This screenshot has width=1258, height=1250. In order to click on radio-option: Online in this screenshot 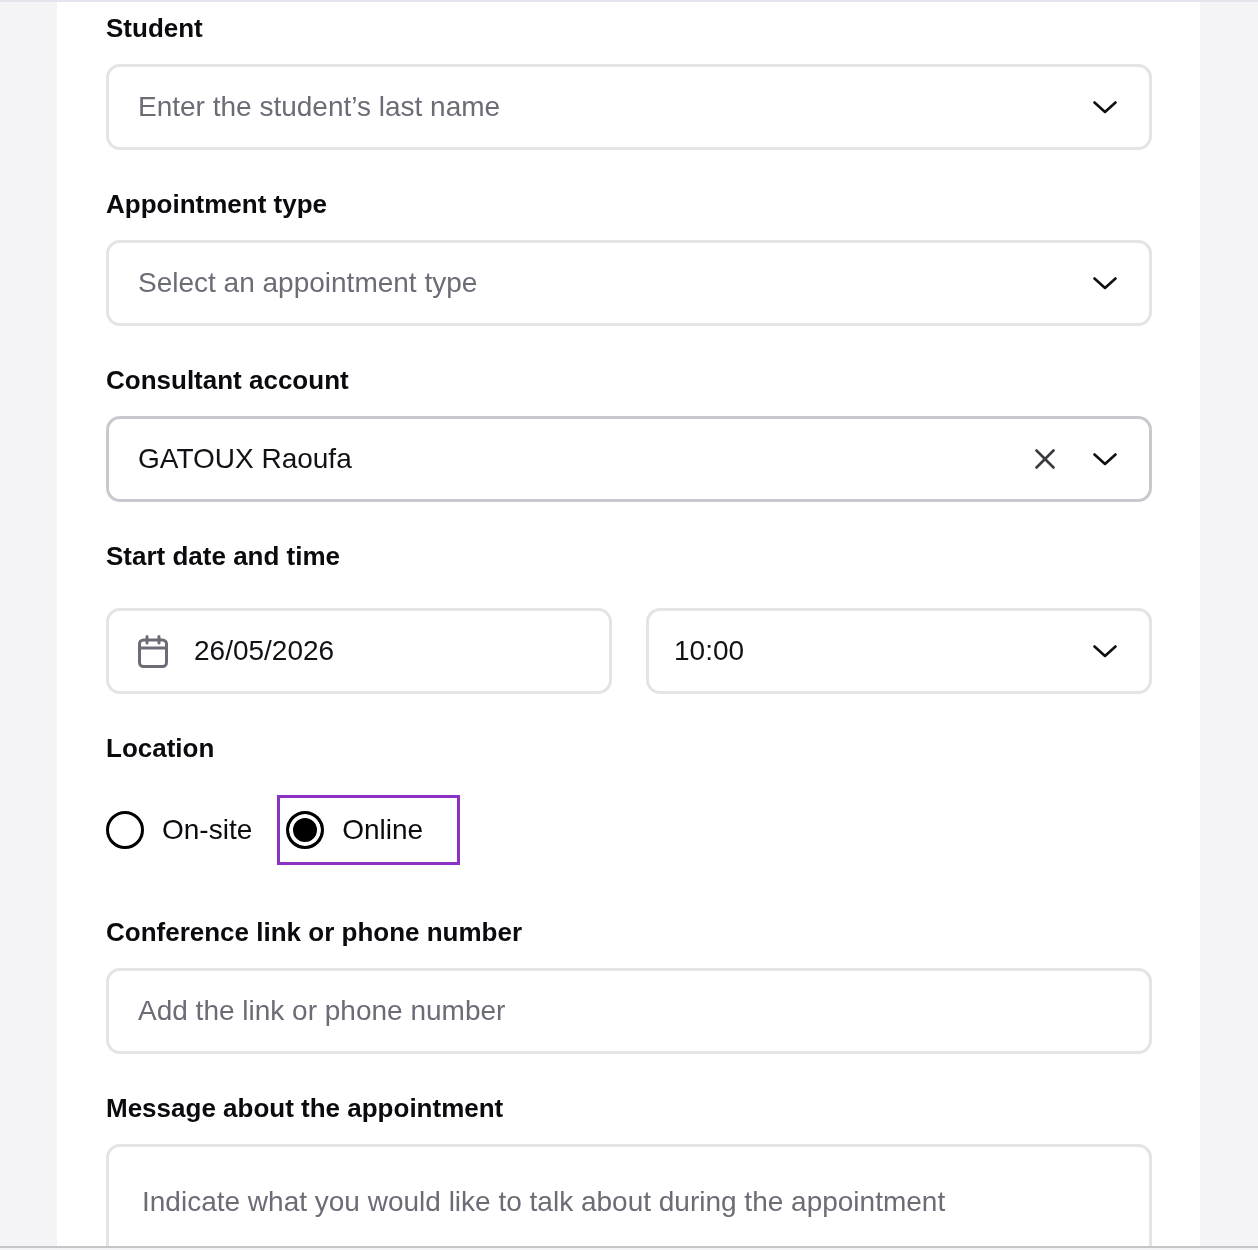, I will do `click(369, 830)`.